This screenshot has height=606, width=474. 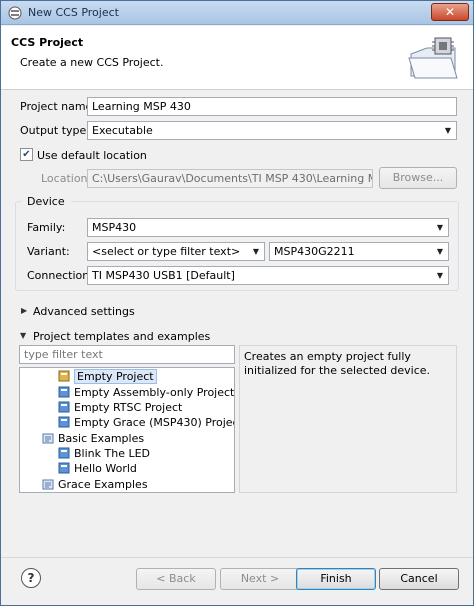 What do you see at coordinates (237, 557) in the screenshot?
I see `footer-separator` at bounding box center [237, 557].